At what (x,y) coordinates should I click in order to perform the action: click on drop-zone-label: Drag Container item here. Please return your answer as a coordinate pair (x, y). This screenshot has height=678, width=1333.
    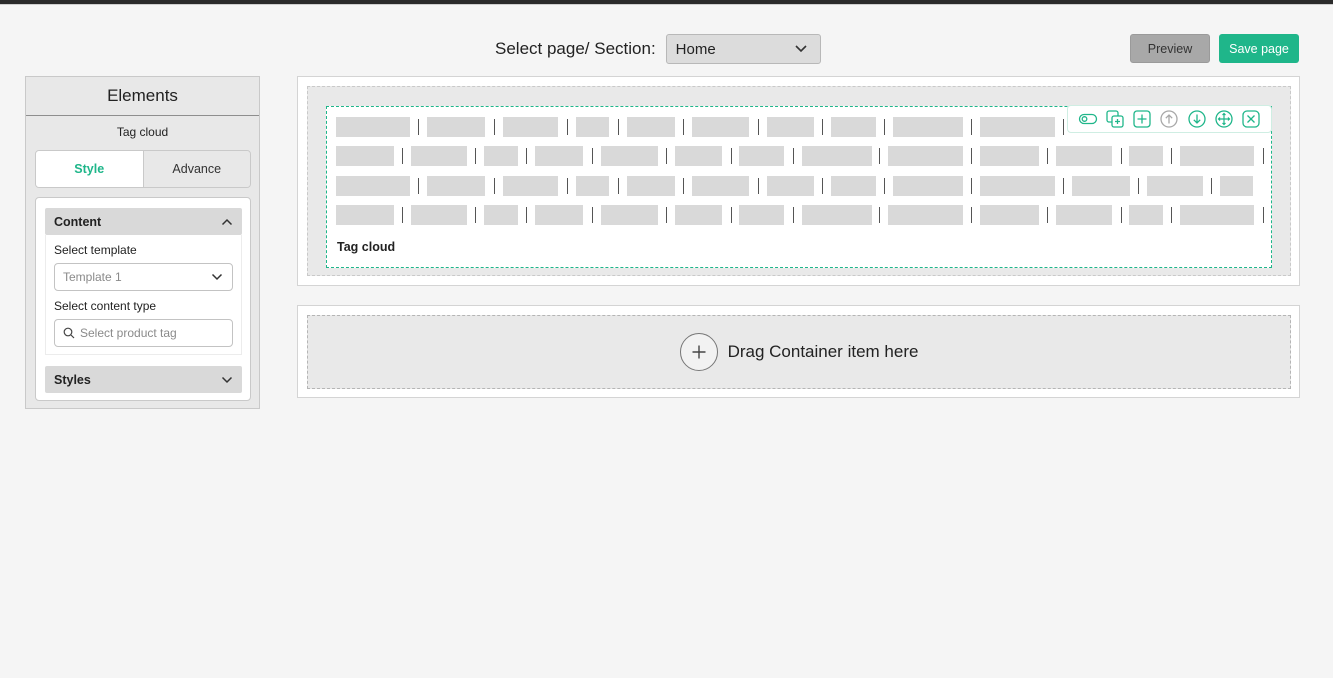
    Looking at the image, I should click on (823, 351).